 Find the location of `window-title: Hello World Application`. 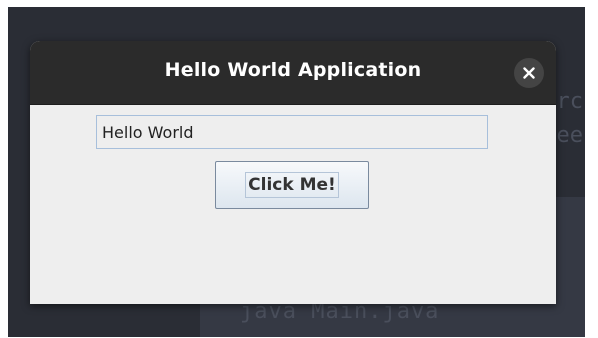

window-title: Hello World Application is located at coordinates (293, 70).